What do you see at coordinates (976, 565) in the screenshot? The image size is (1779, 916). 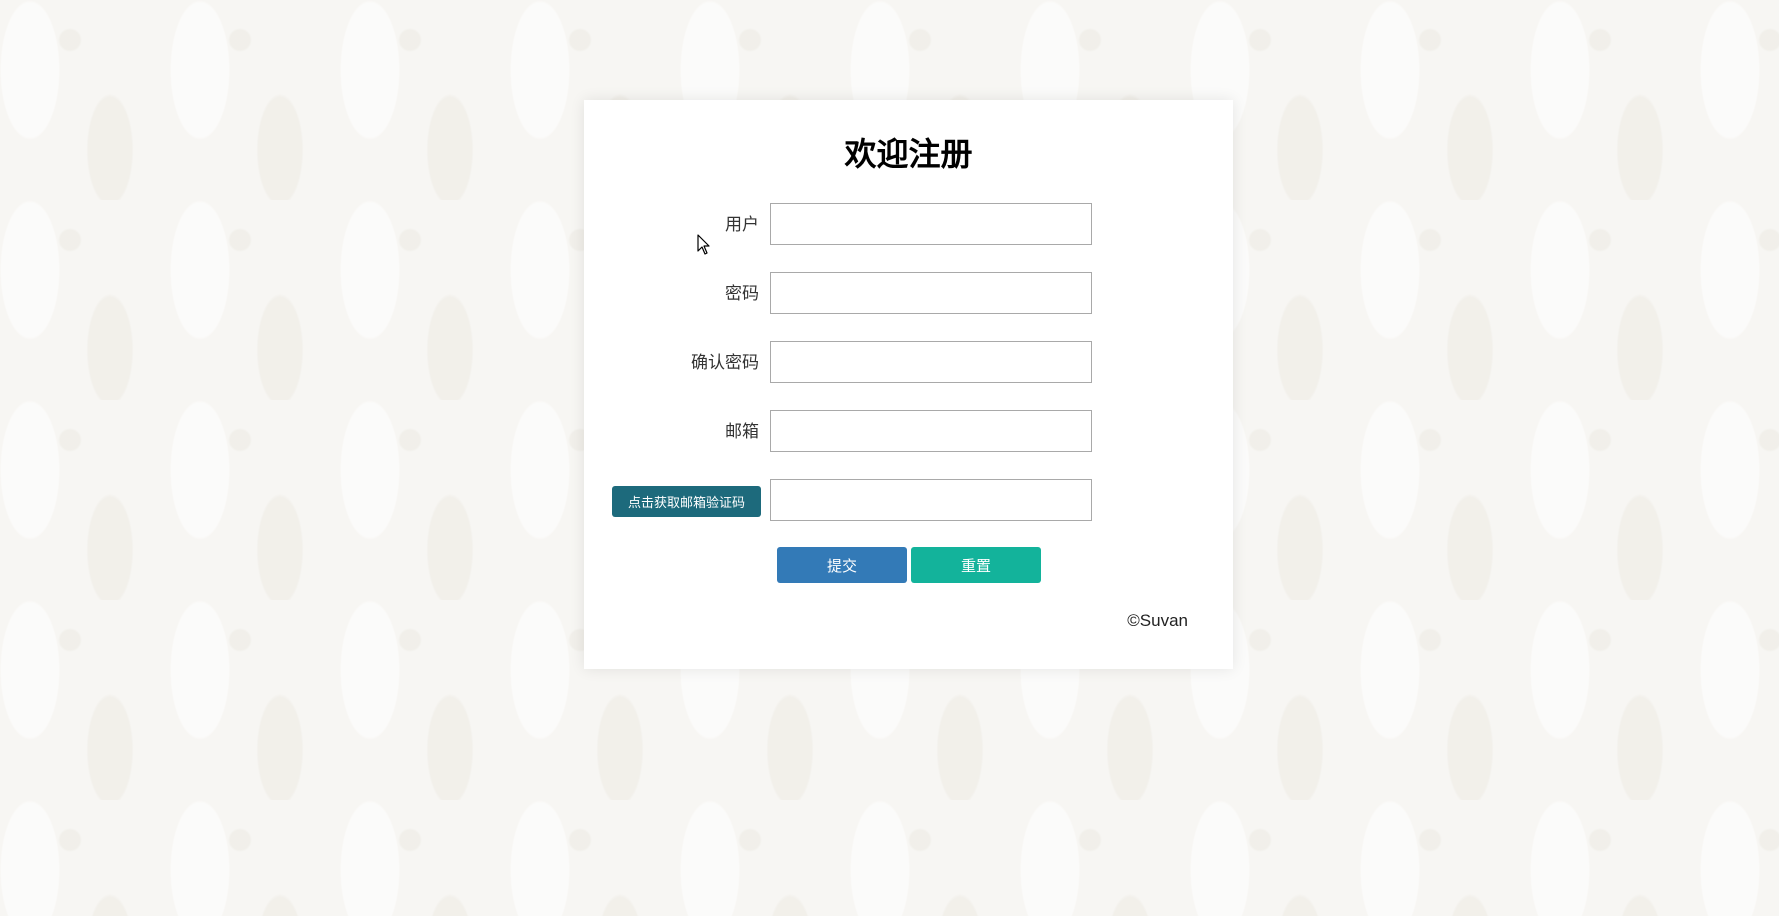 I see `reset-button: 重置` at bounding box center [976, 565].